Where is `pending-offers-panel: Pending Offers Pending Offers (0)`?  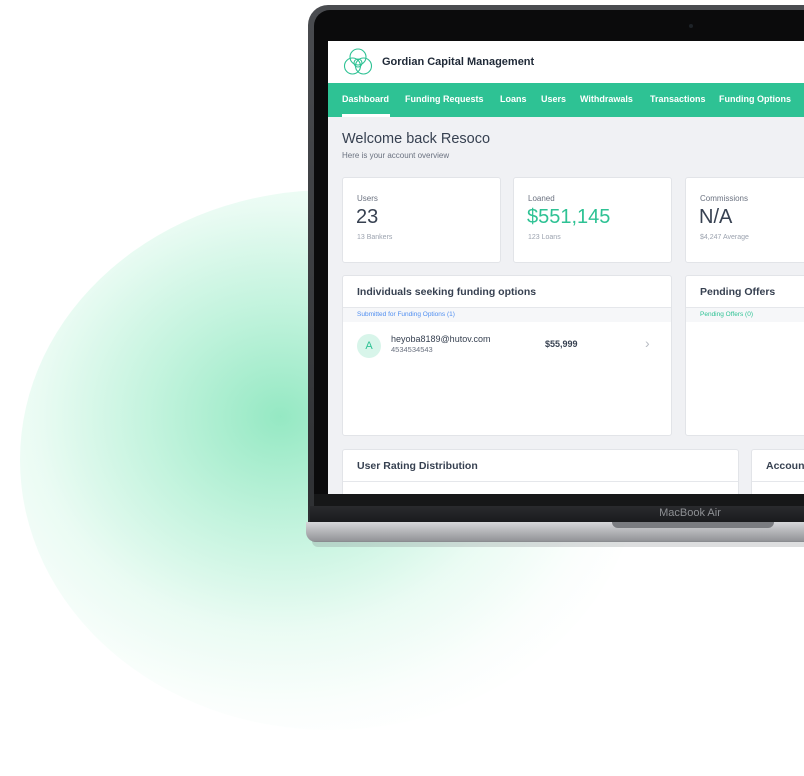
pending-offers-panel: Pending Offers Pending Offers (0) is located at coordinates (744, 355).